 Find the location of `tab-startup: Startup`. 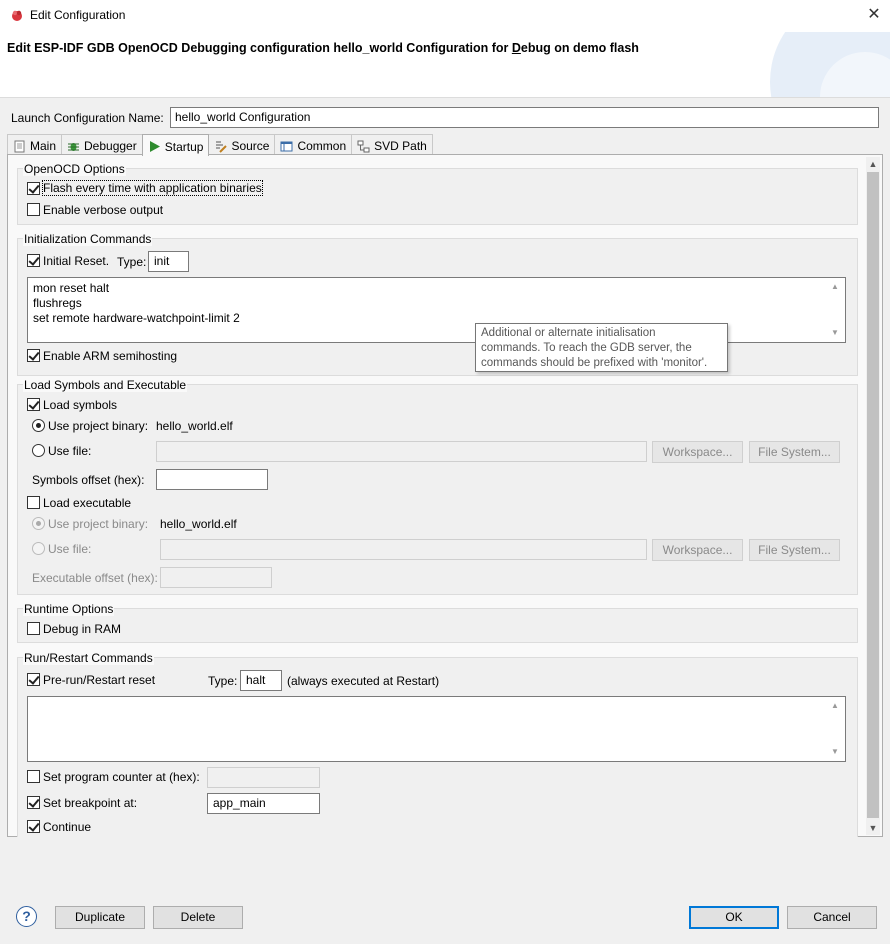

tab-startup: Startup is located at coordinates (175, 145).